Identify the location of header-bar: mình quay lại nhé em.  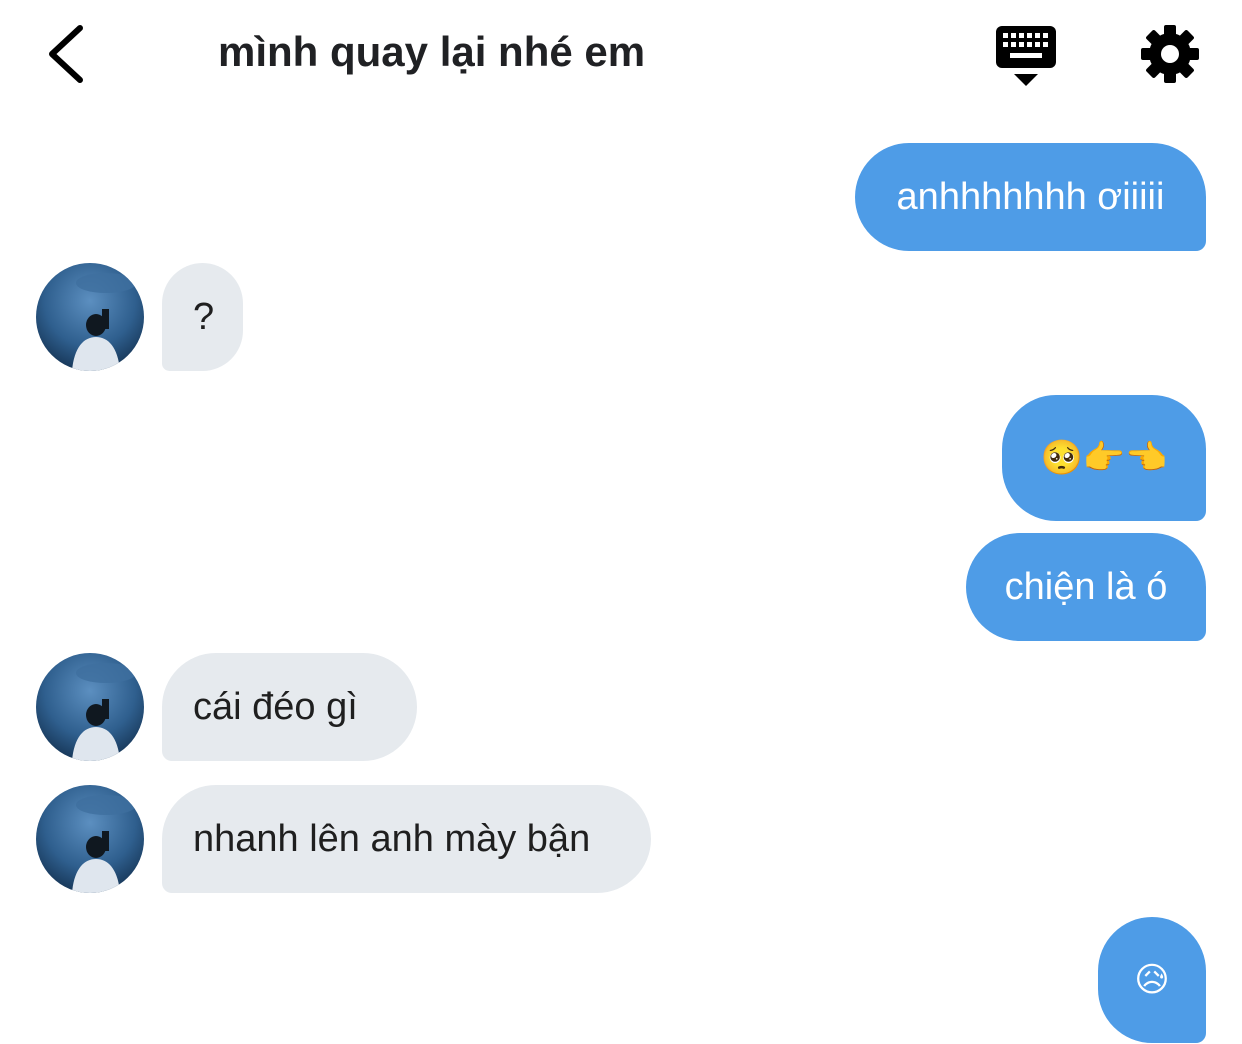
(621, 55).